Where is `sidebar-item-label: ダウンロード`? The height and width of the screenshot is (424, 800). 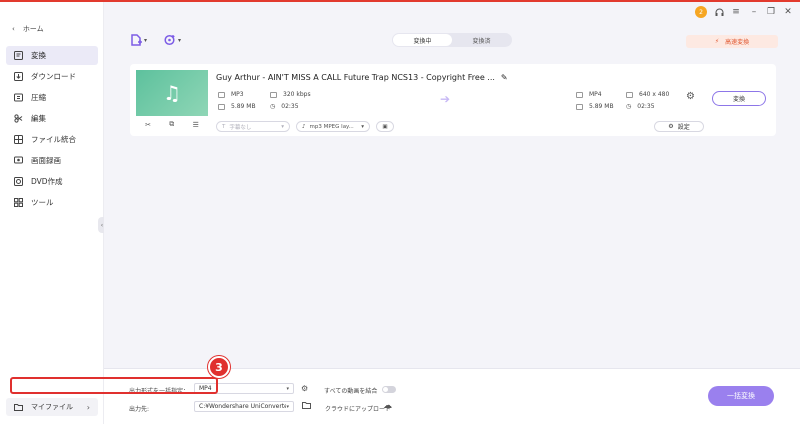 sidebar-item-label: ダウンロード is located at coordinates (53, 76).